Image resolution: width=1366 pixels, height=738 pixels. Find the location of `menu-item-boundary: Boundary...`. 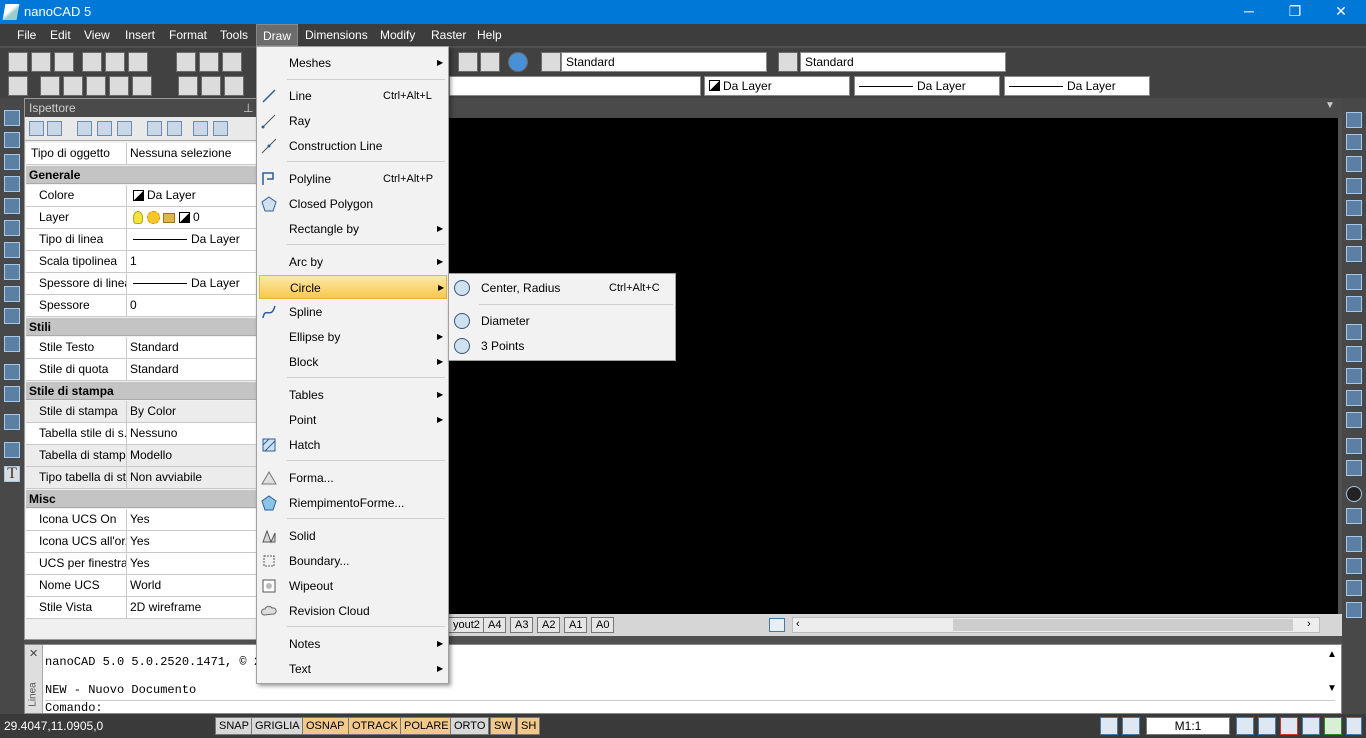

menu-item-boundary: Boundary... is located at coordinates (353, 561).